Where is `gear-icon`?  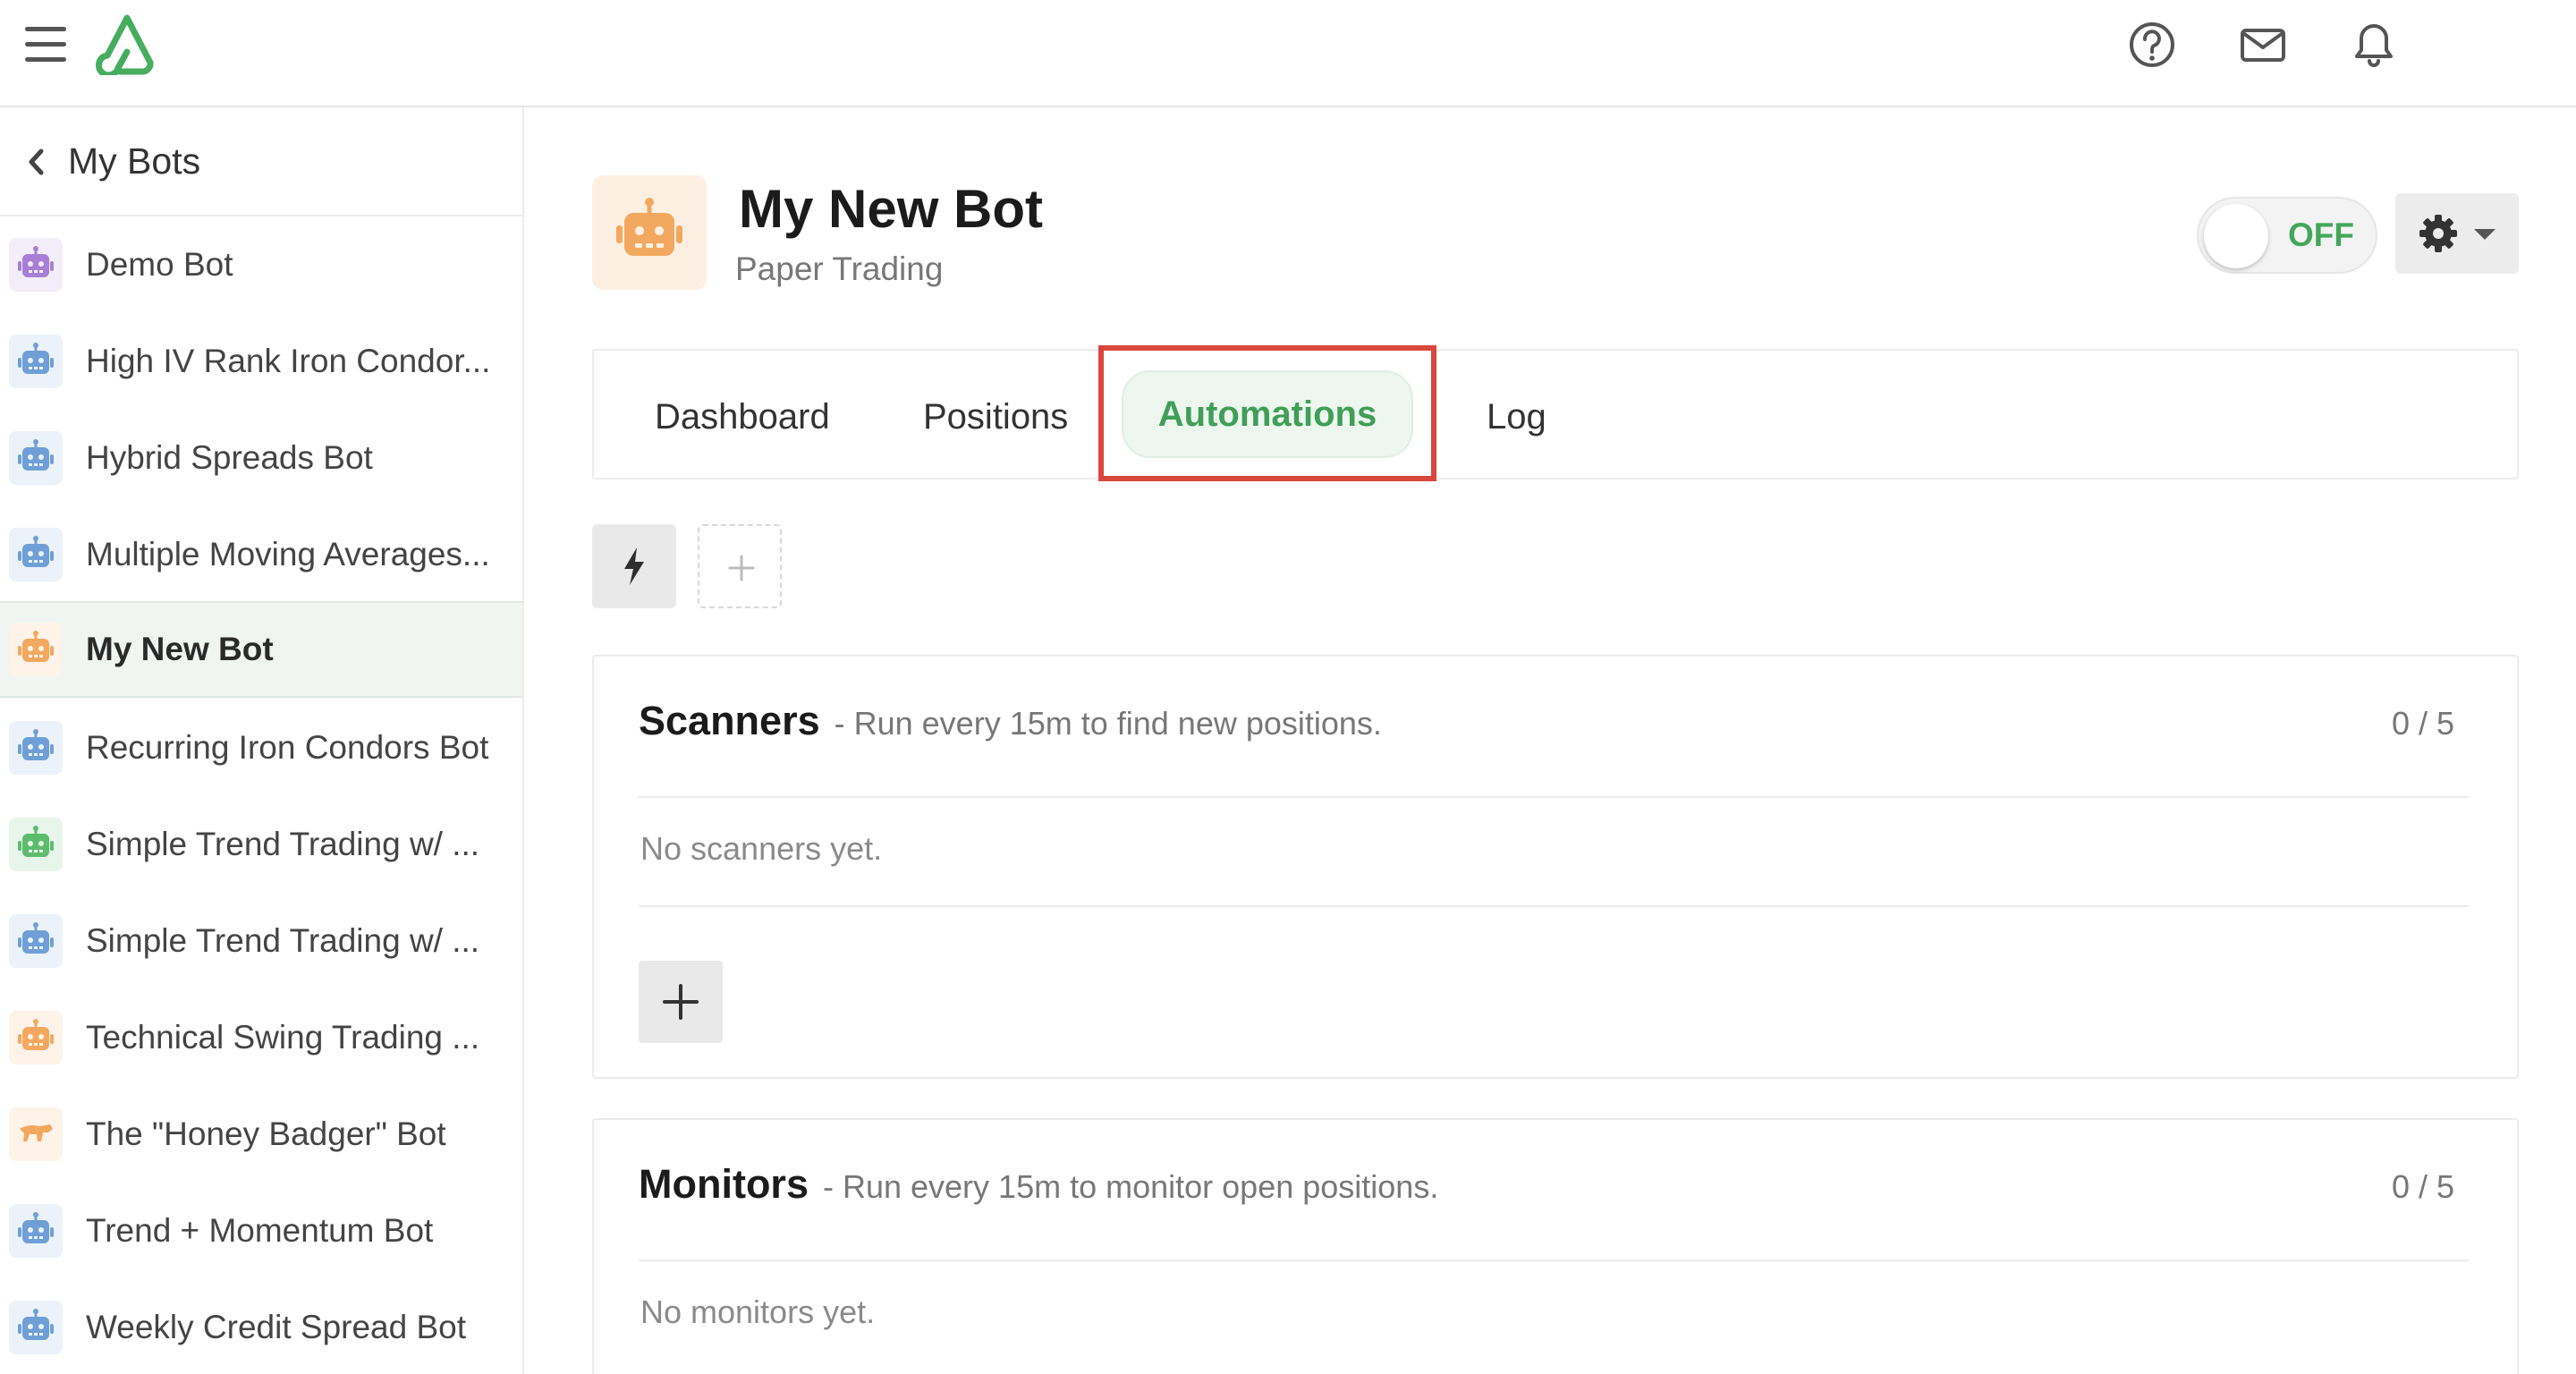
gear-icon is located at coordinates (2438, 233).